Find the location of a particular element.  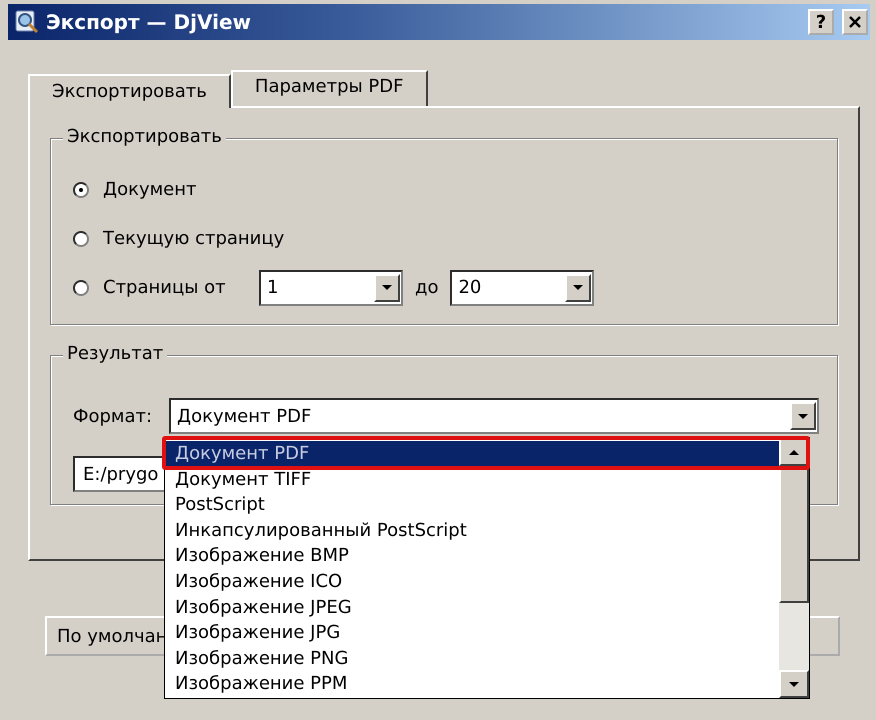

scroll-thumb is located at coordinates (794, 535).